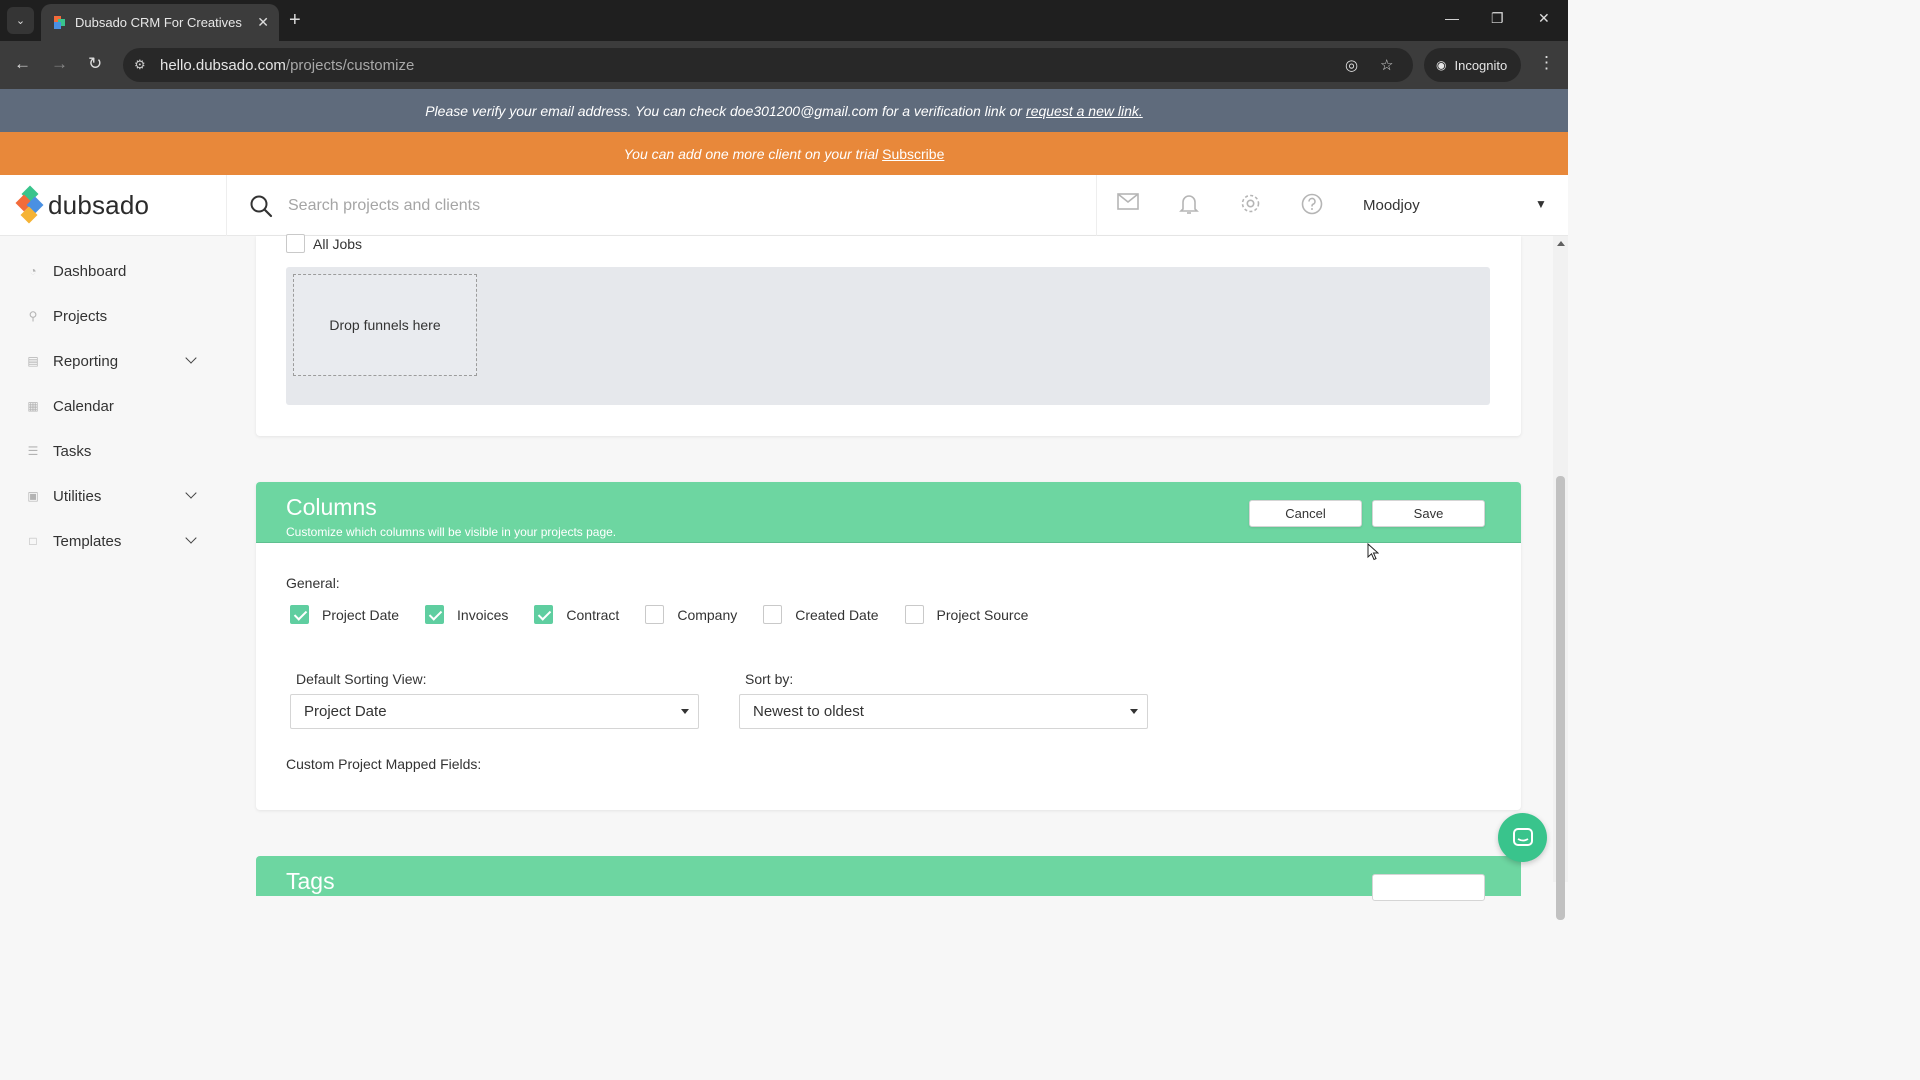  Describe the element at coordinates (435, 614) in the screenshot. I see `invoices-checkbox` at that location.